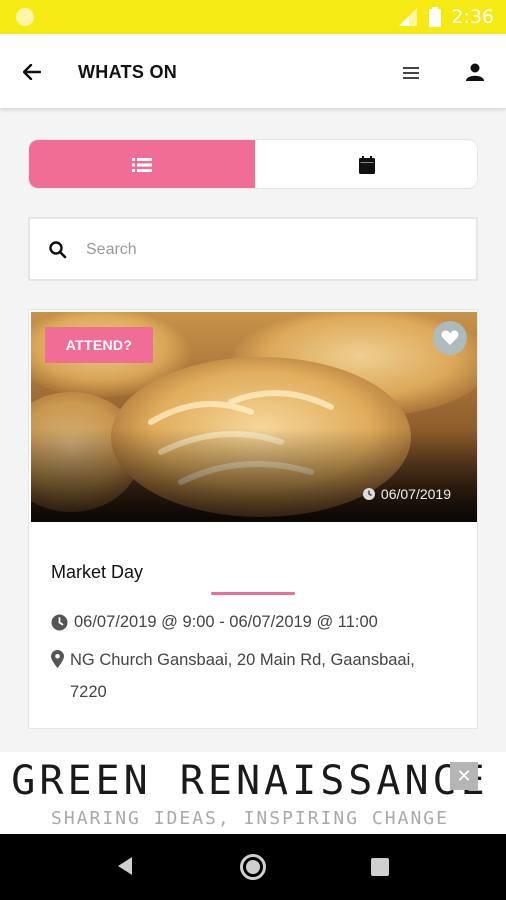 The height and width of the screenshot is (900, 506). What do you see at coordinates (408, 17) in the screenshot?
I see `signal-icon` at bounding box center [408, 17].